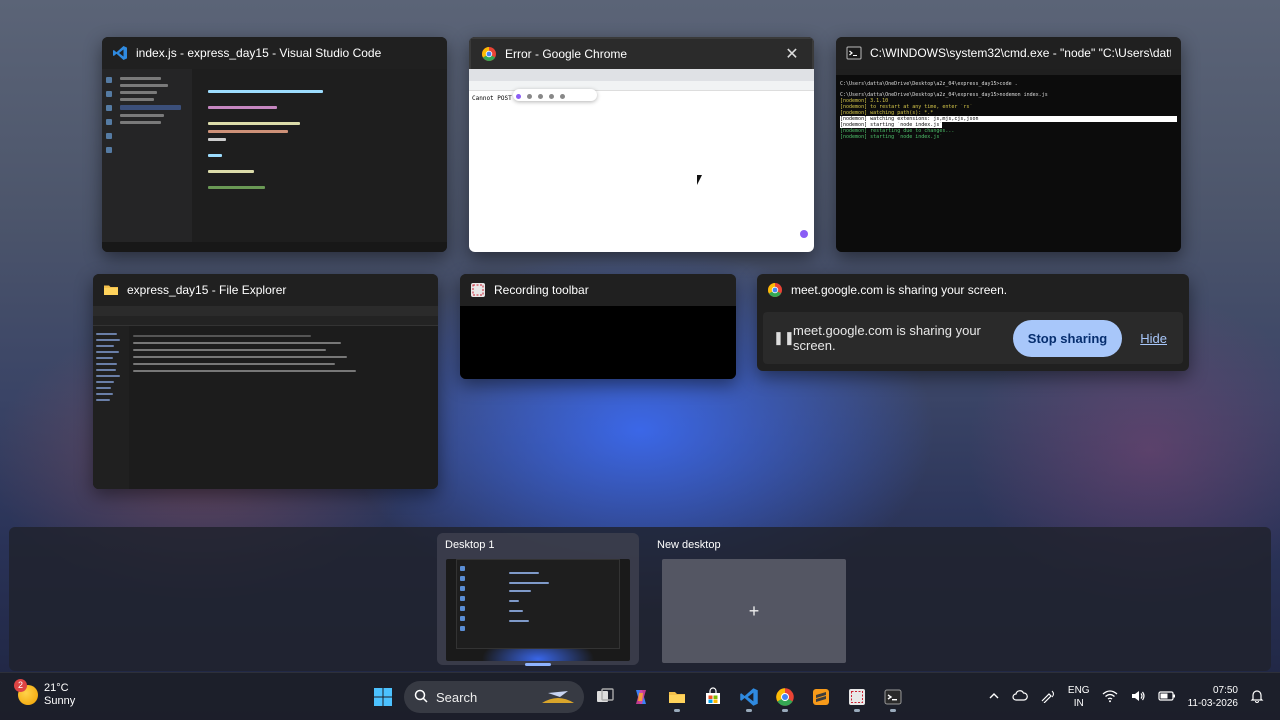 This screenshot has height=720, width=1280. What do you see at coordinates (641, 160) in the screenshot?
I see `chrome-preview: Cannot POST` at bounding box center [641, 160].